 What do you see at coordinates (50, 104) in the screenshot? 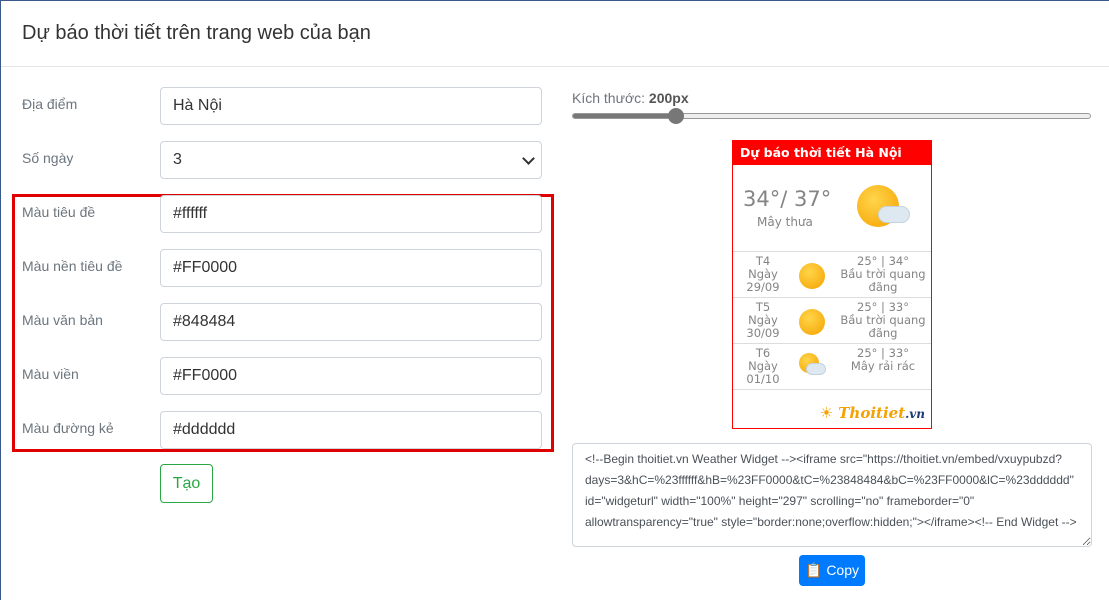
I see `location-label: Địa điểm` at bounding box center [50, 104].